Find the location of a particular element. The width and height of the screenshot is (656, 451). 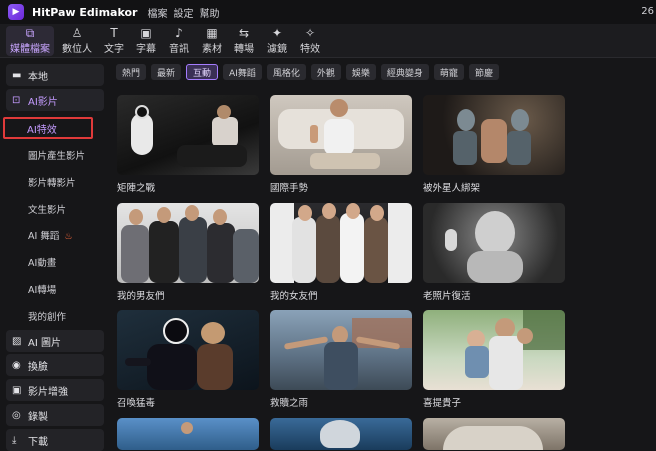

sidebar-item-face-swap: ◉ 換臉 is located at coordinates (55, 365).